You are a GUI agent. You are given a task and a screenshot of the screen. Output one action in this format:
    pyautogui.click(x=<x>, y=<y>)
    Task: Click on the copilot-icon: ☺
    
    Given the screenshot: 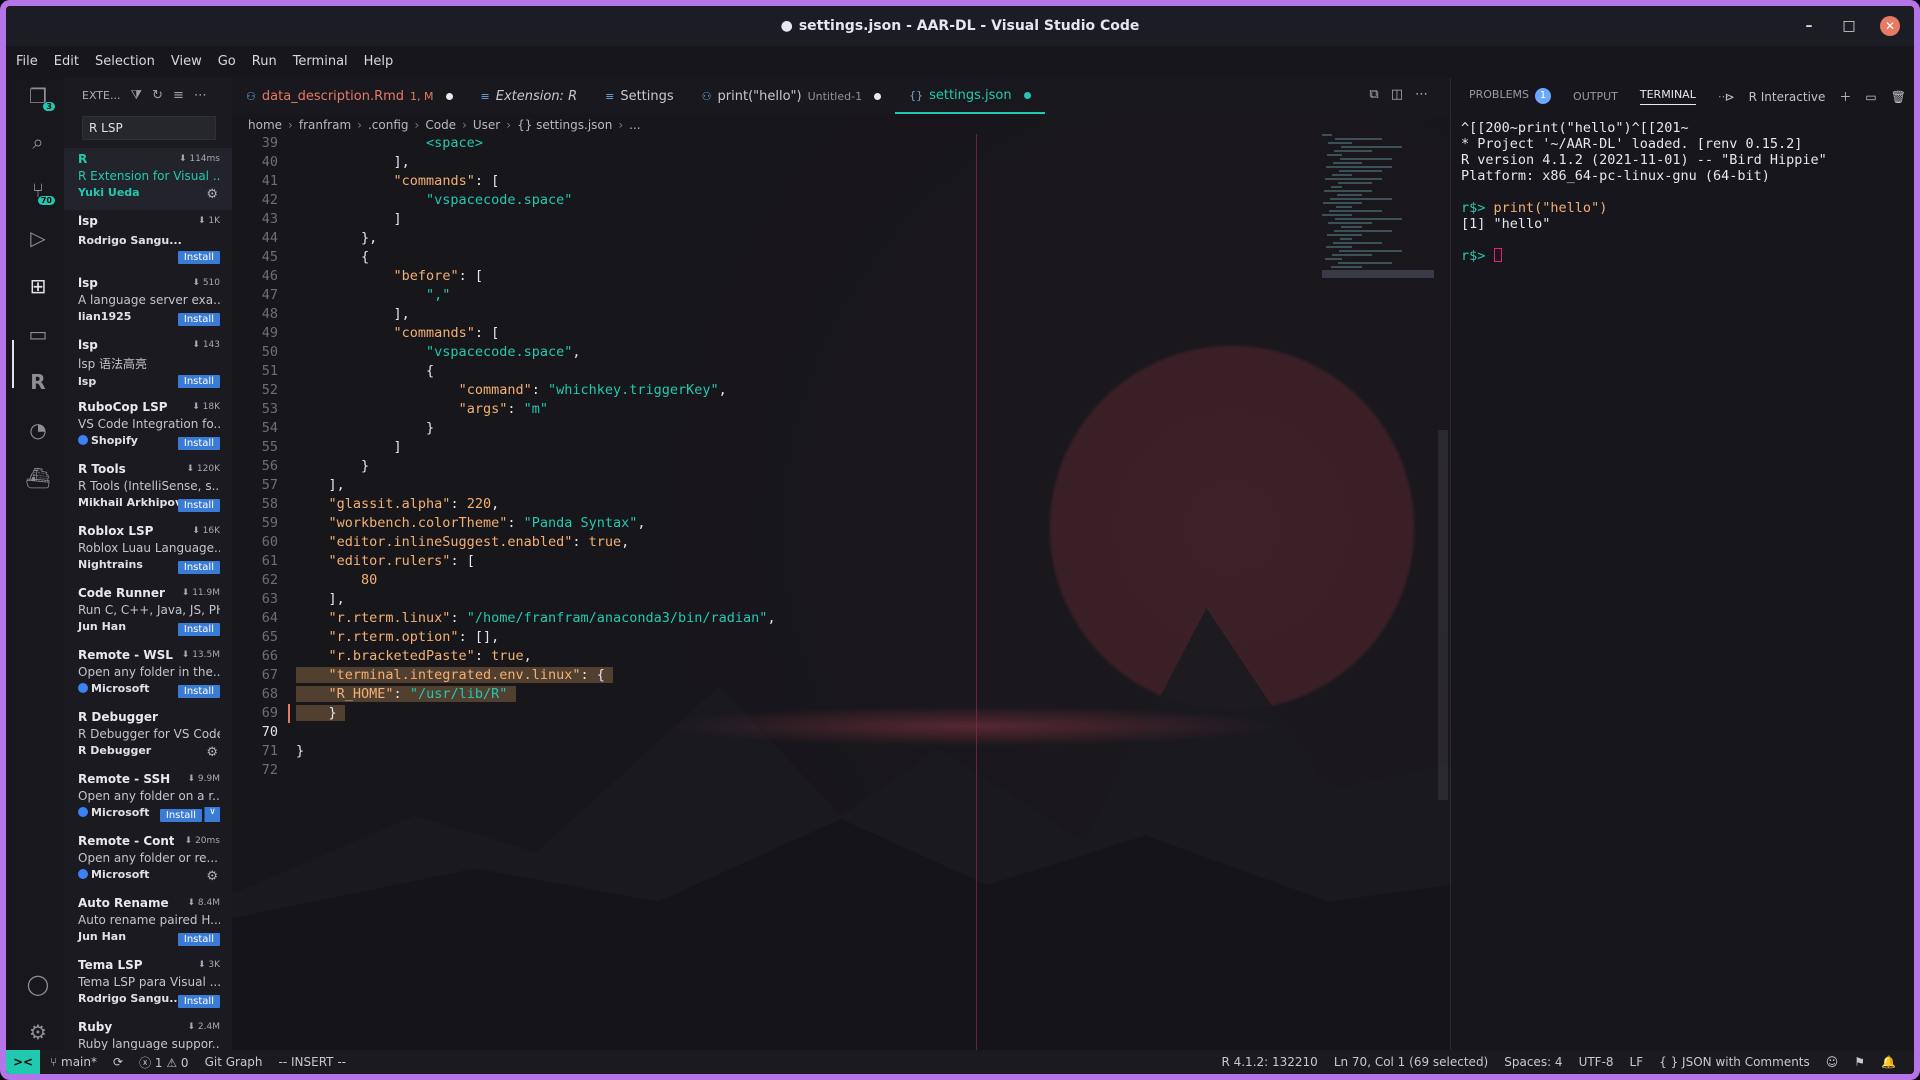 What is the action you would take?
    pyautogui.click(x=1832, y=1062)
    